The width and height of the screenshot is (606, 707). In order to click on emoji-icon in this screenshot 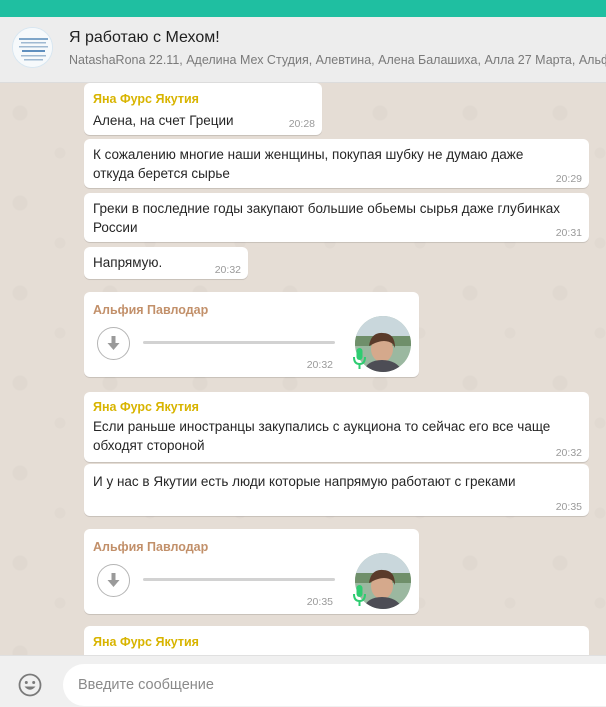, I will do `click(30, 685)`.